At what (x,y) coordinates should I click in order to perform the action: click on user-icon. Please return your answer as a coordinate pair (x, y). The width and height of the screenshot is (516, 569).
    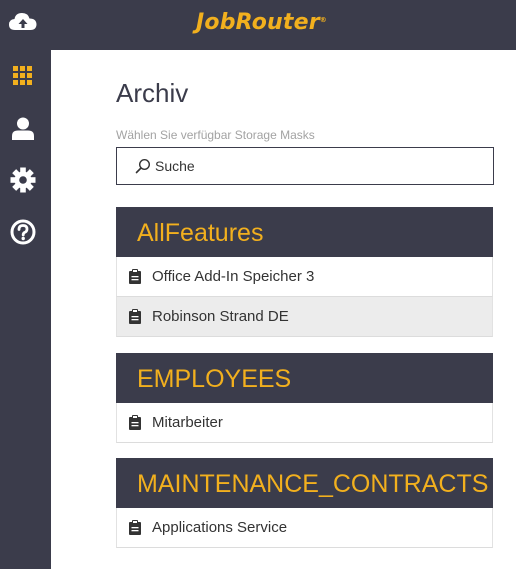
    Looking at the image, I should click on (23, 128).